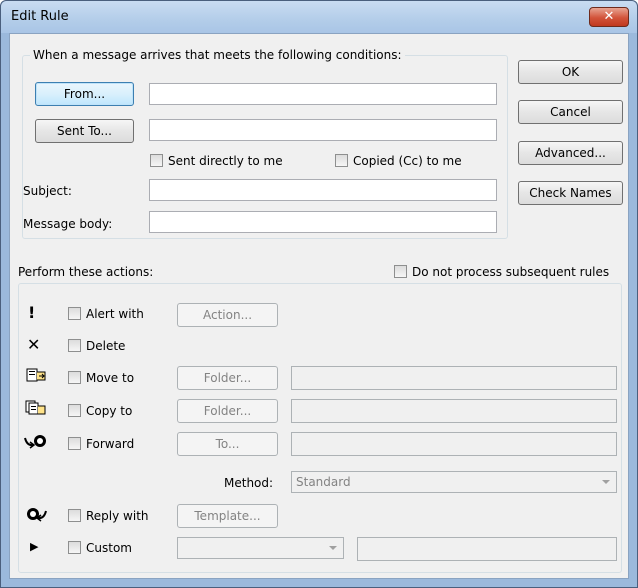  Describe the element at coordinates (260, 548) in the screenshot. I see `custom-select` at that location.